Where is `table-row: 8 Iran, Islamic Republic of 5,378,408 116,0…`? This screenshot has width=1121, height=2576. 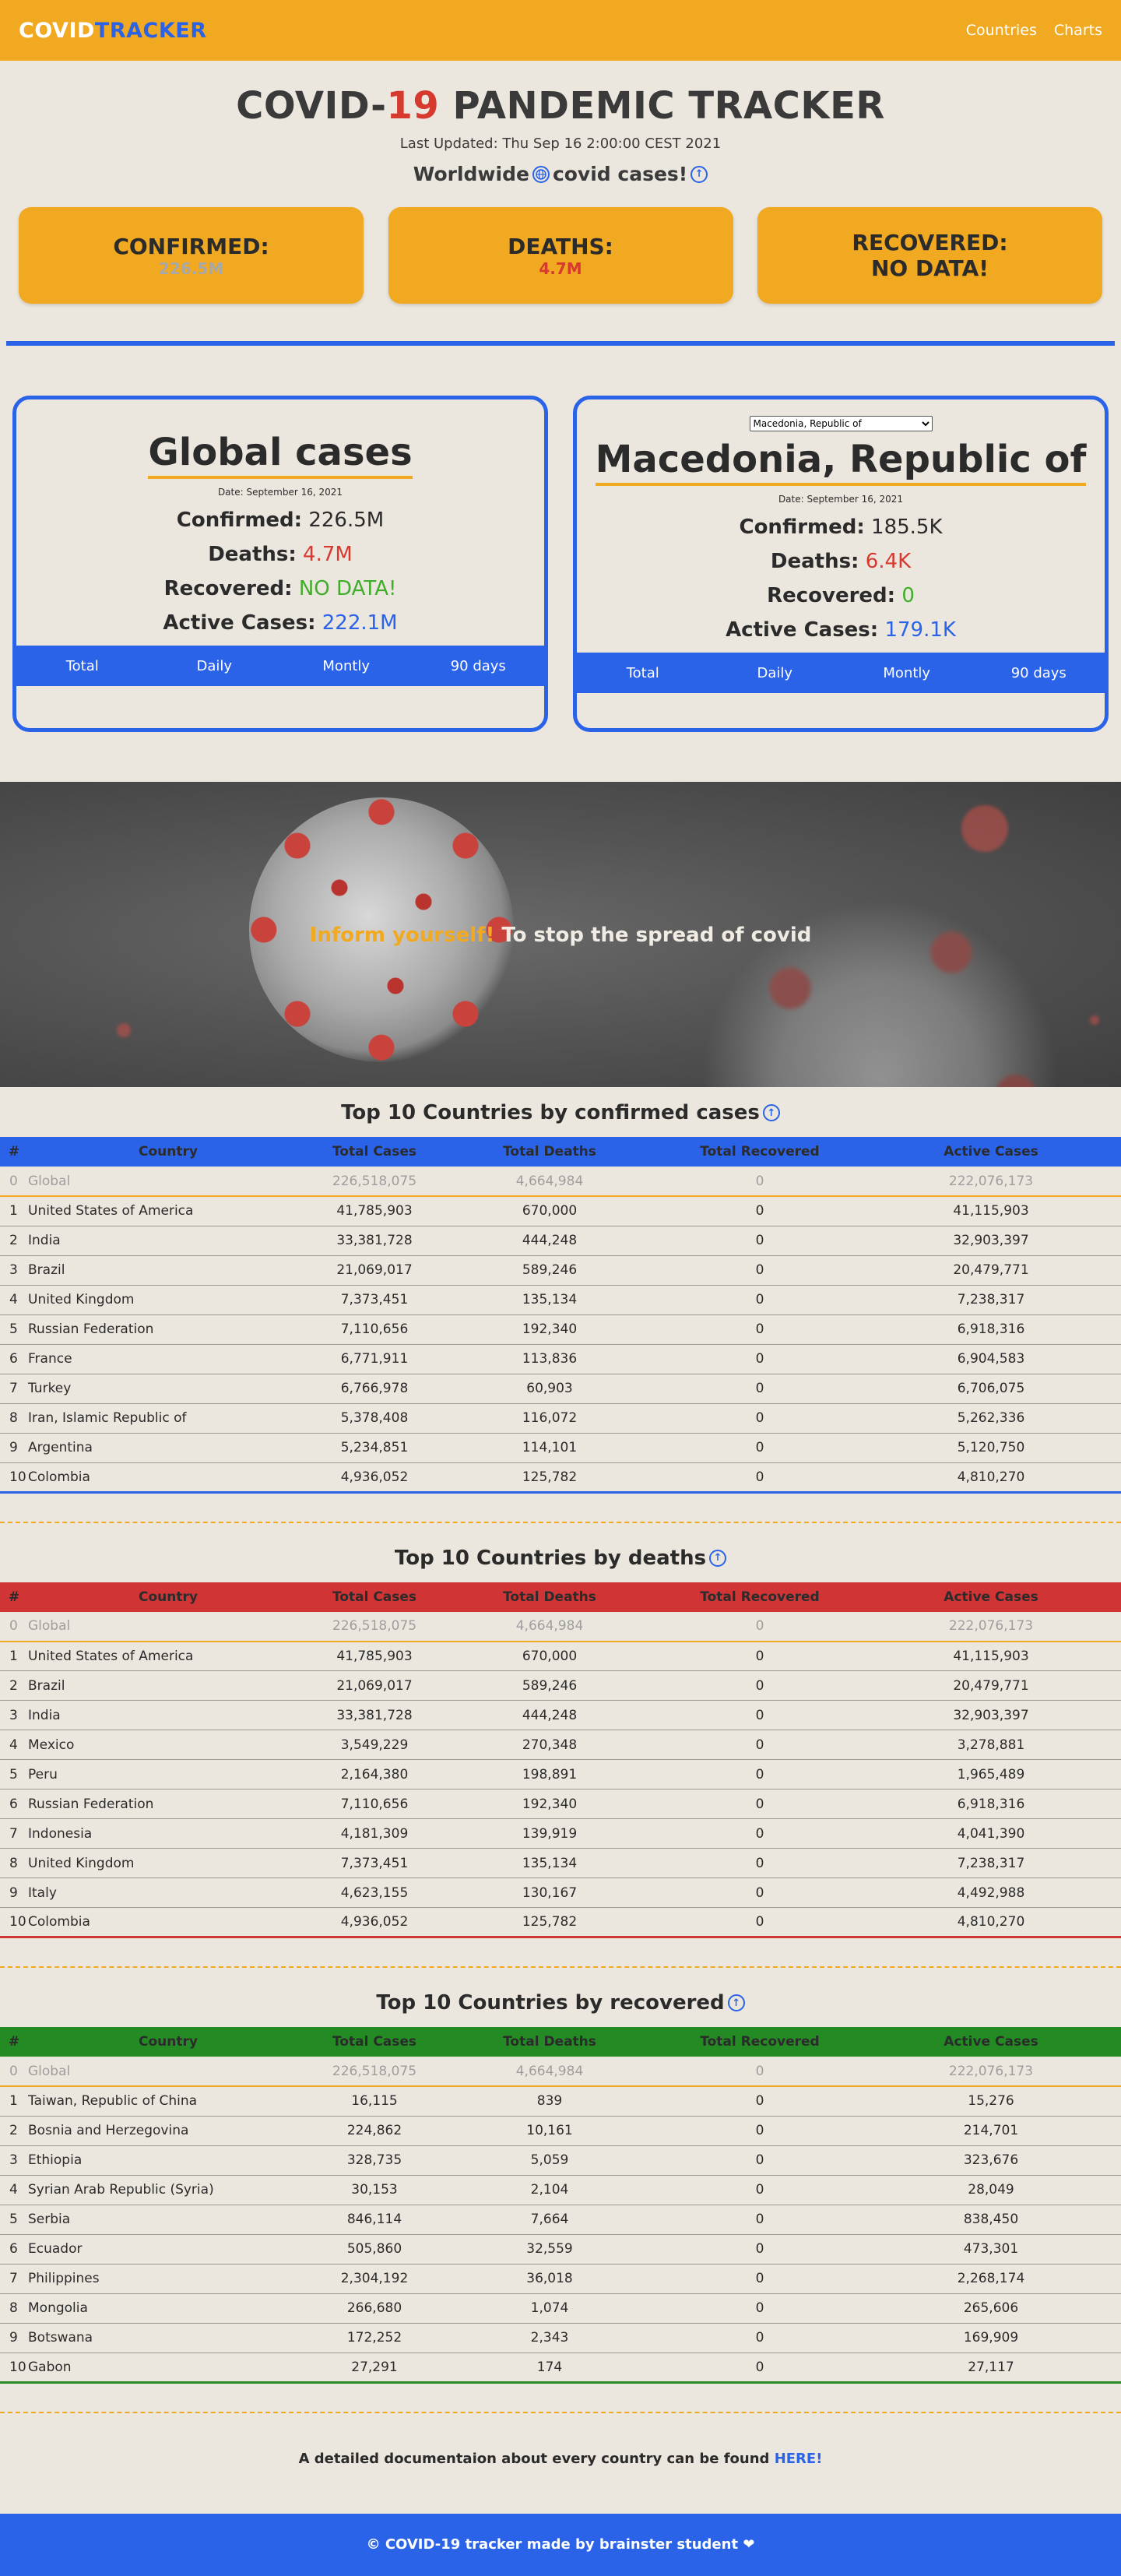 table-row: 8 Iran, Islamic Republic of 5,378,408 116,0… is located at coordinates (560, 1418).